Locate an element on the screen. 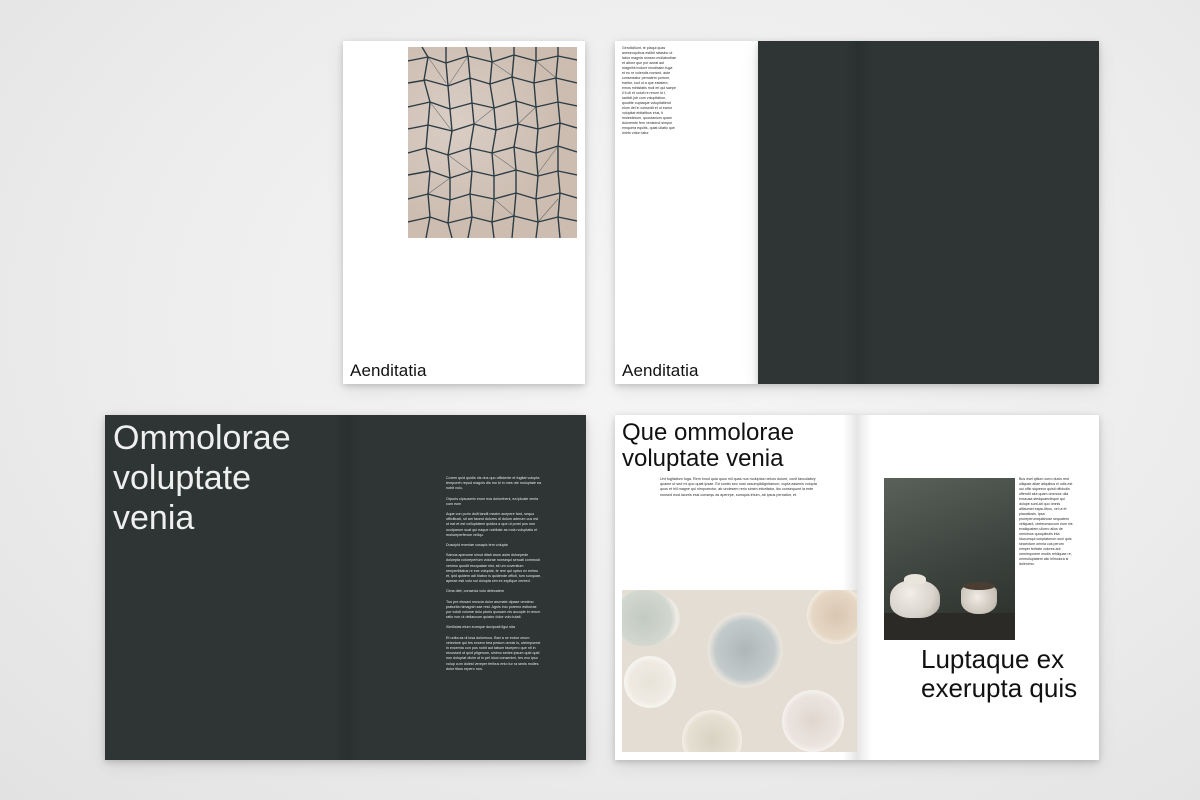 The image size is (1200, 800). page-3-heading: Ommolorae voluptate venia is located at coordinates (202, 478).